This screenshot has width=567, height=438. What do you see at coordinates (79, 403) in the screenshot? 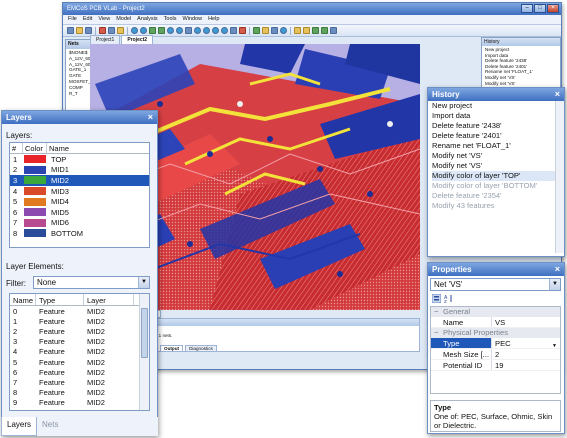
I see `table-row: 9 Feature MID2` at bounding box center [79, 403].